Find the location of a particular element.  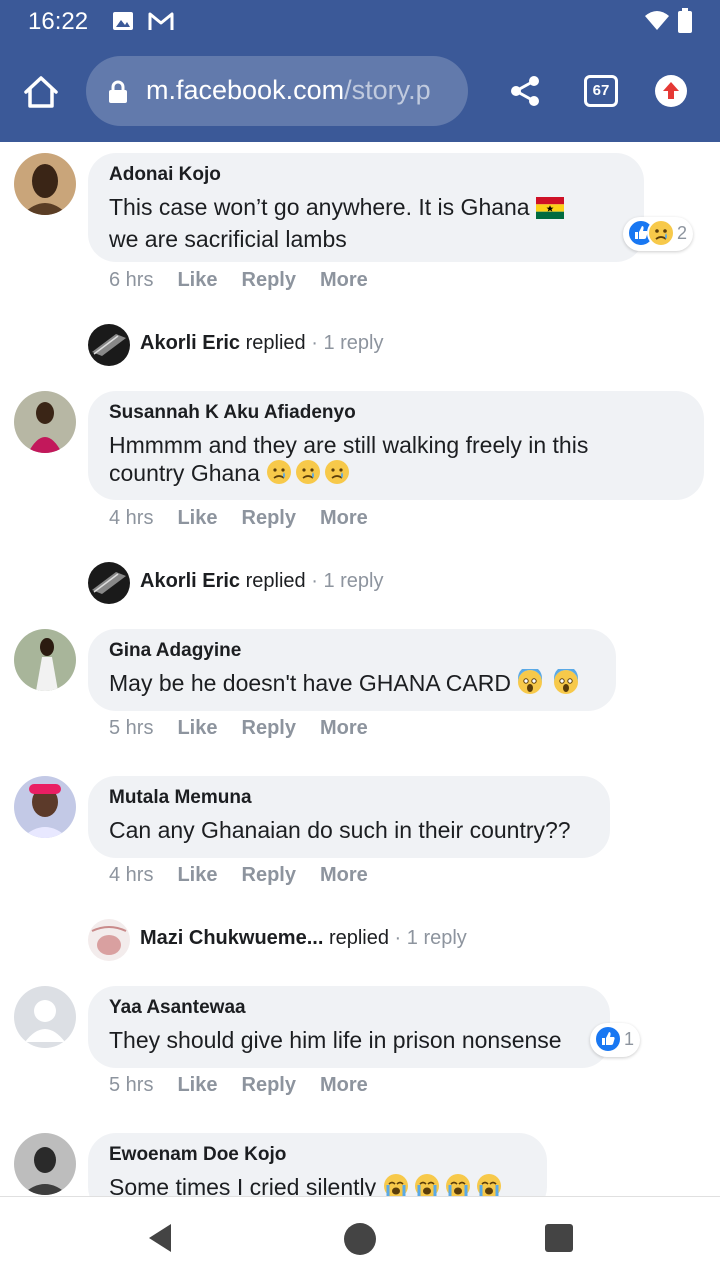

gmail-icon is located at coordinates (161, 23).